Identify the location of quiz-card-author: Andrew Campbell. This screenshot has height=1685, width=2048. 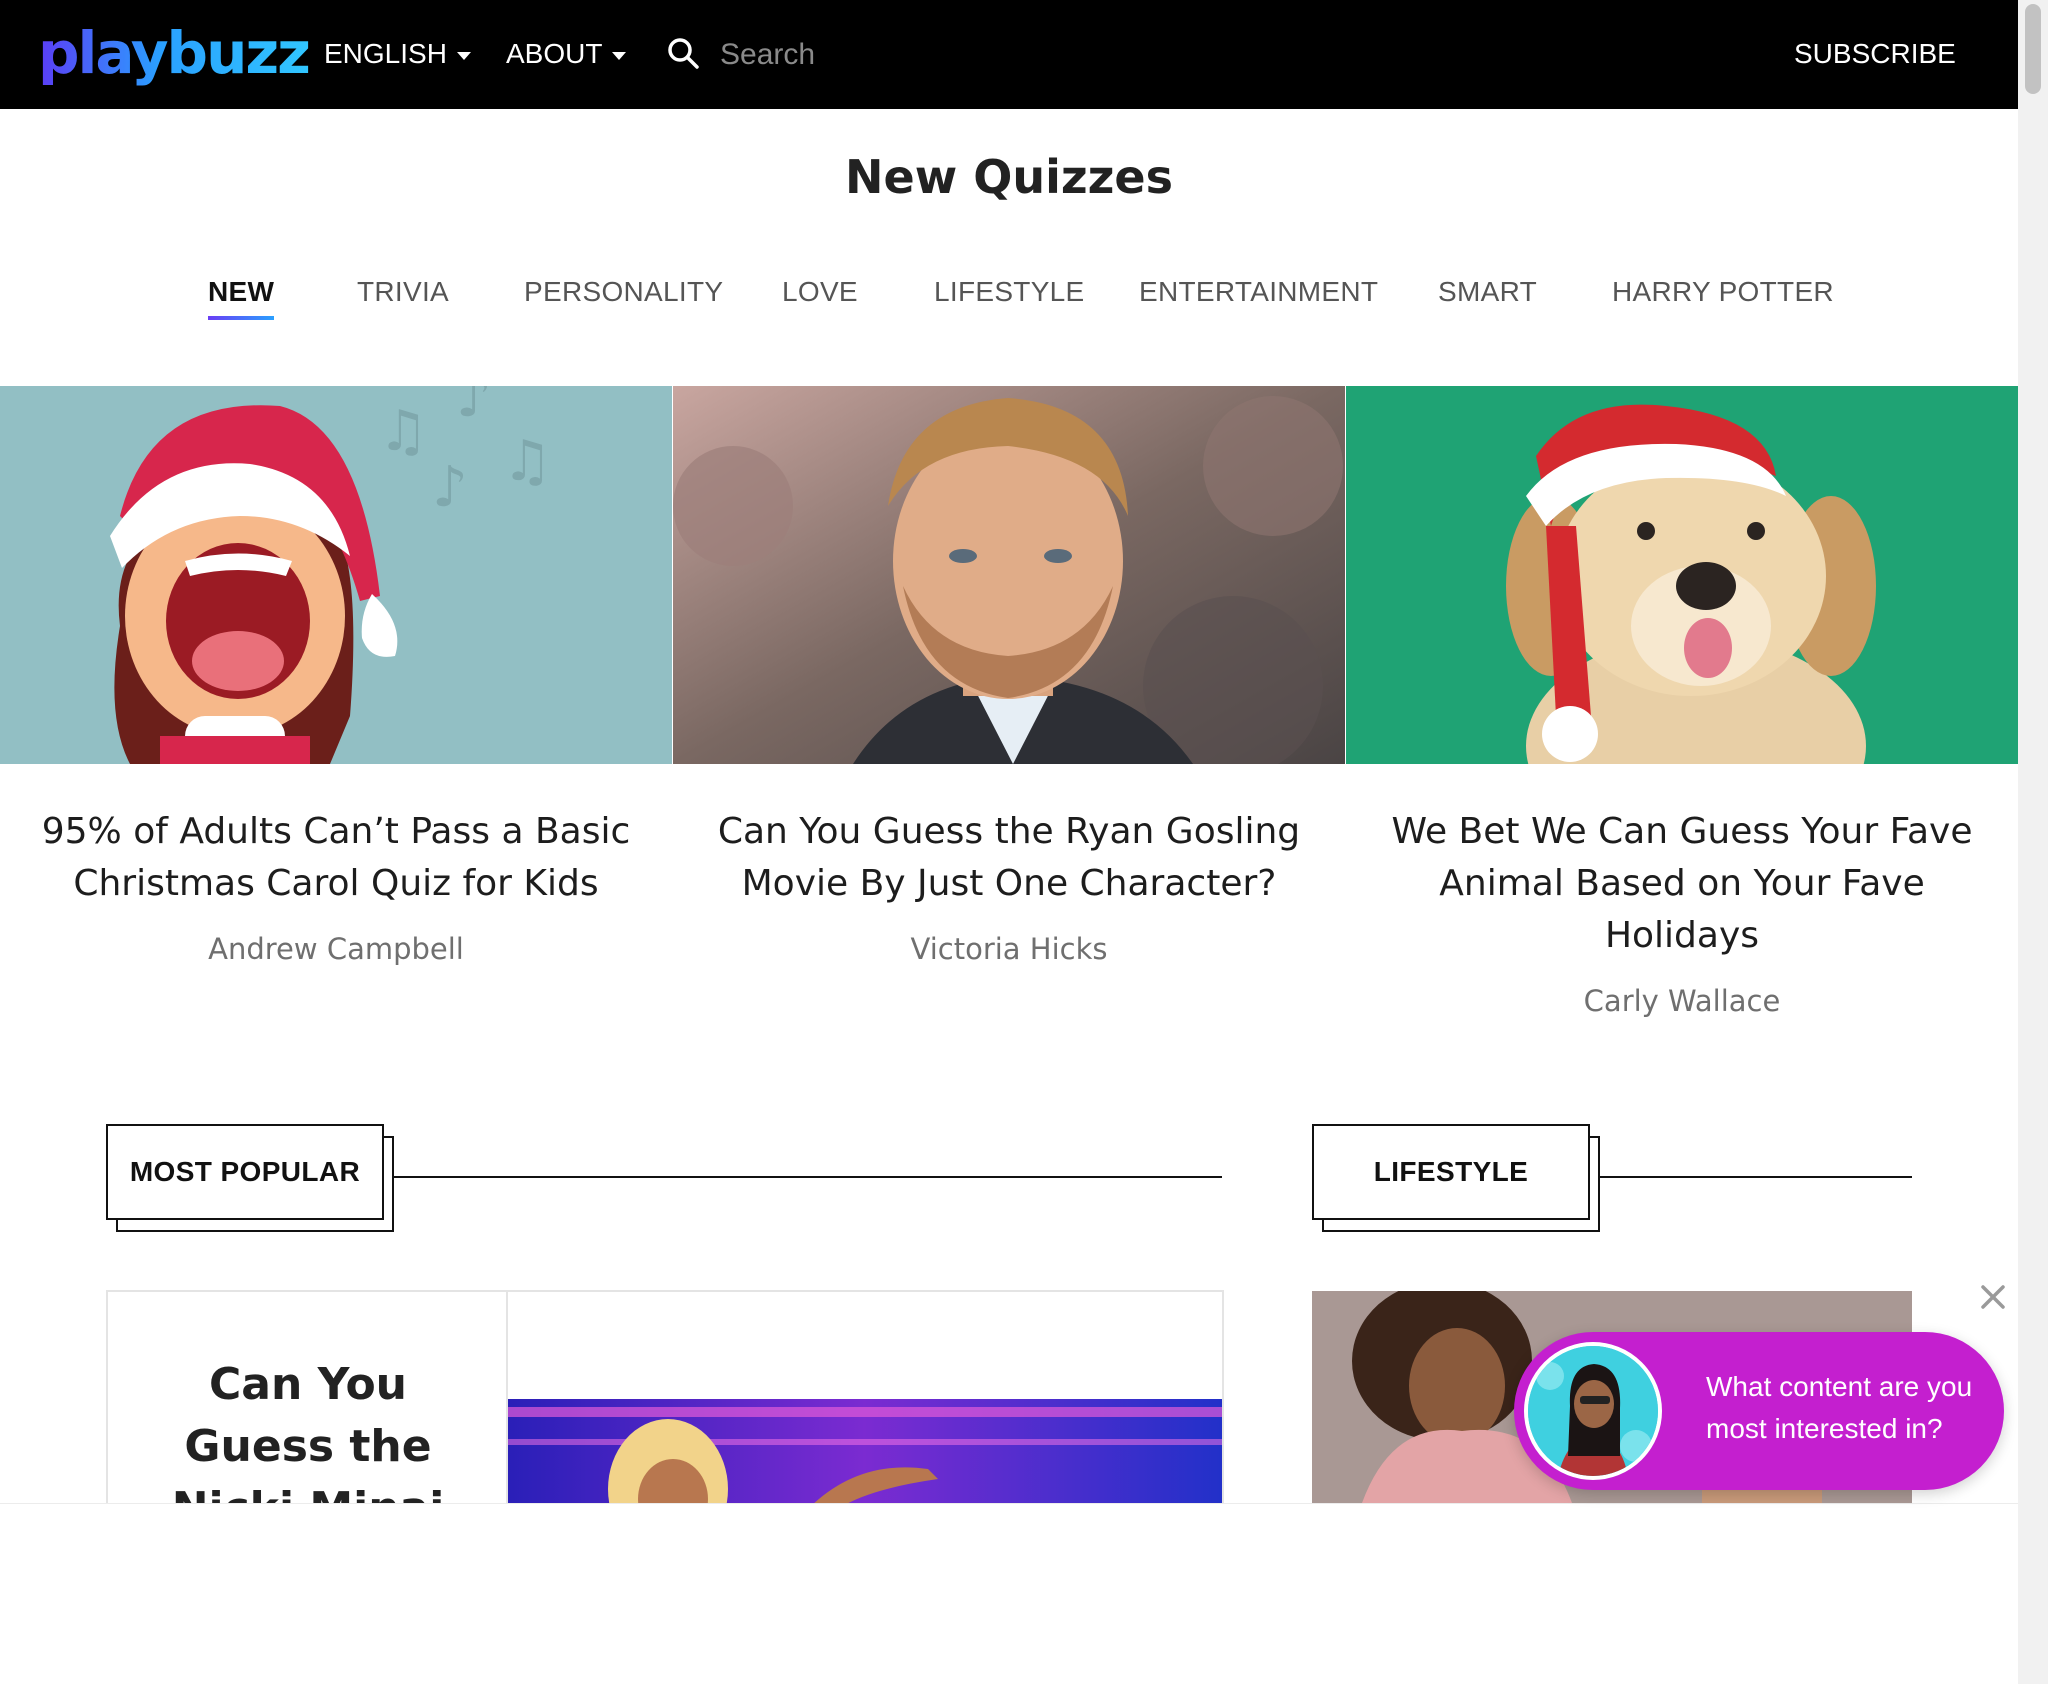
(336, 949).